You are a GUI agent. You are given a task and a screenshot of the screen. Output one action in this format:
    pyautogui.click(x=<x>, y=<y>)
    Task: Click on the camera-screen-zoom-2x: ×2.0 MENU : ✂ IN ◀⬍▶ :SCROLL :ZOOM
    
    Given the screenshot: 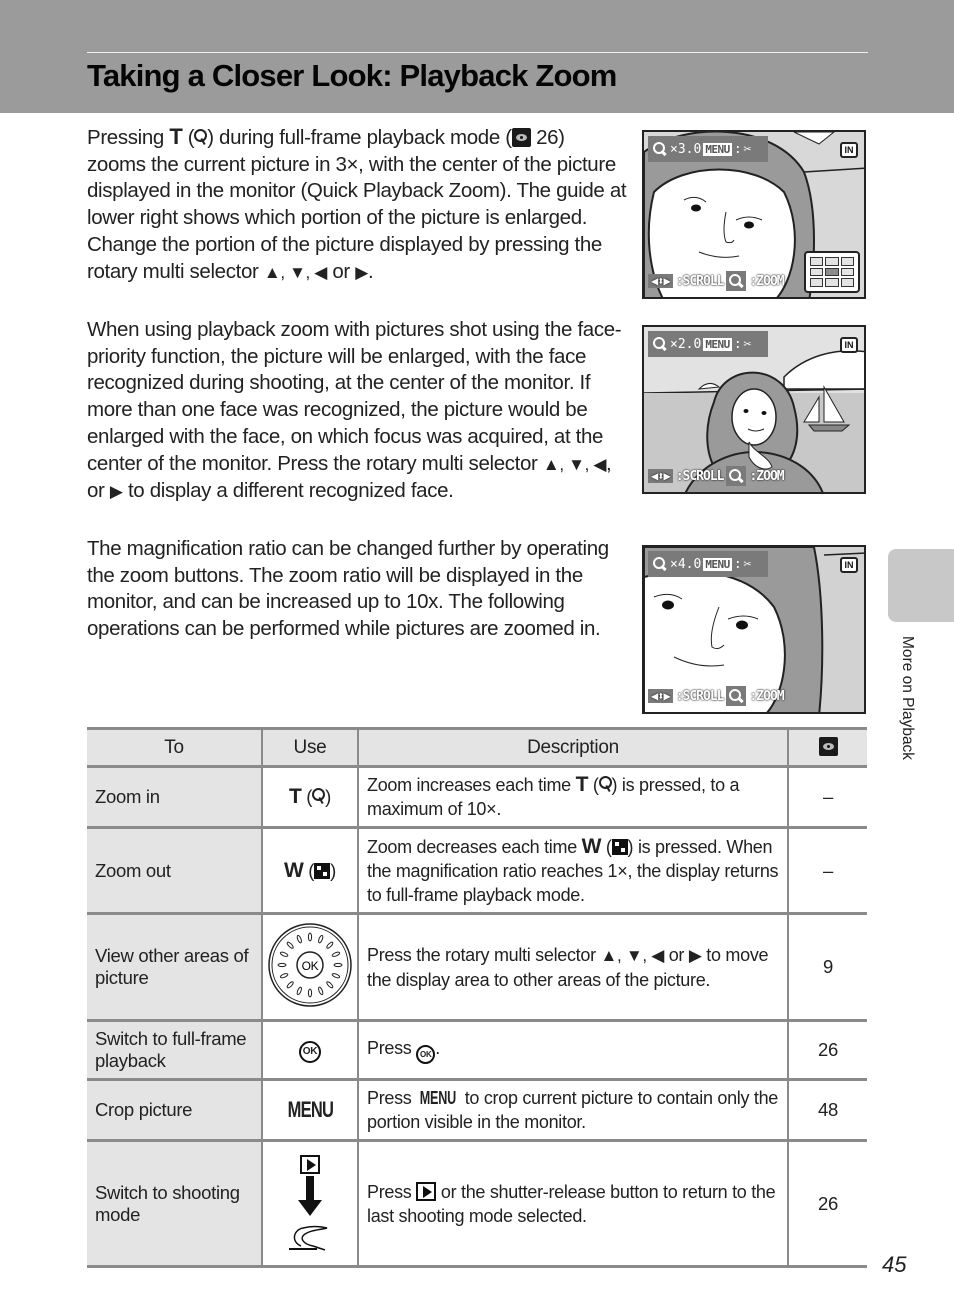 What is the action you would take?
    pyautogui.click(x=754, y=409)
    